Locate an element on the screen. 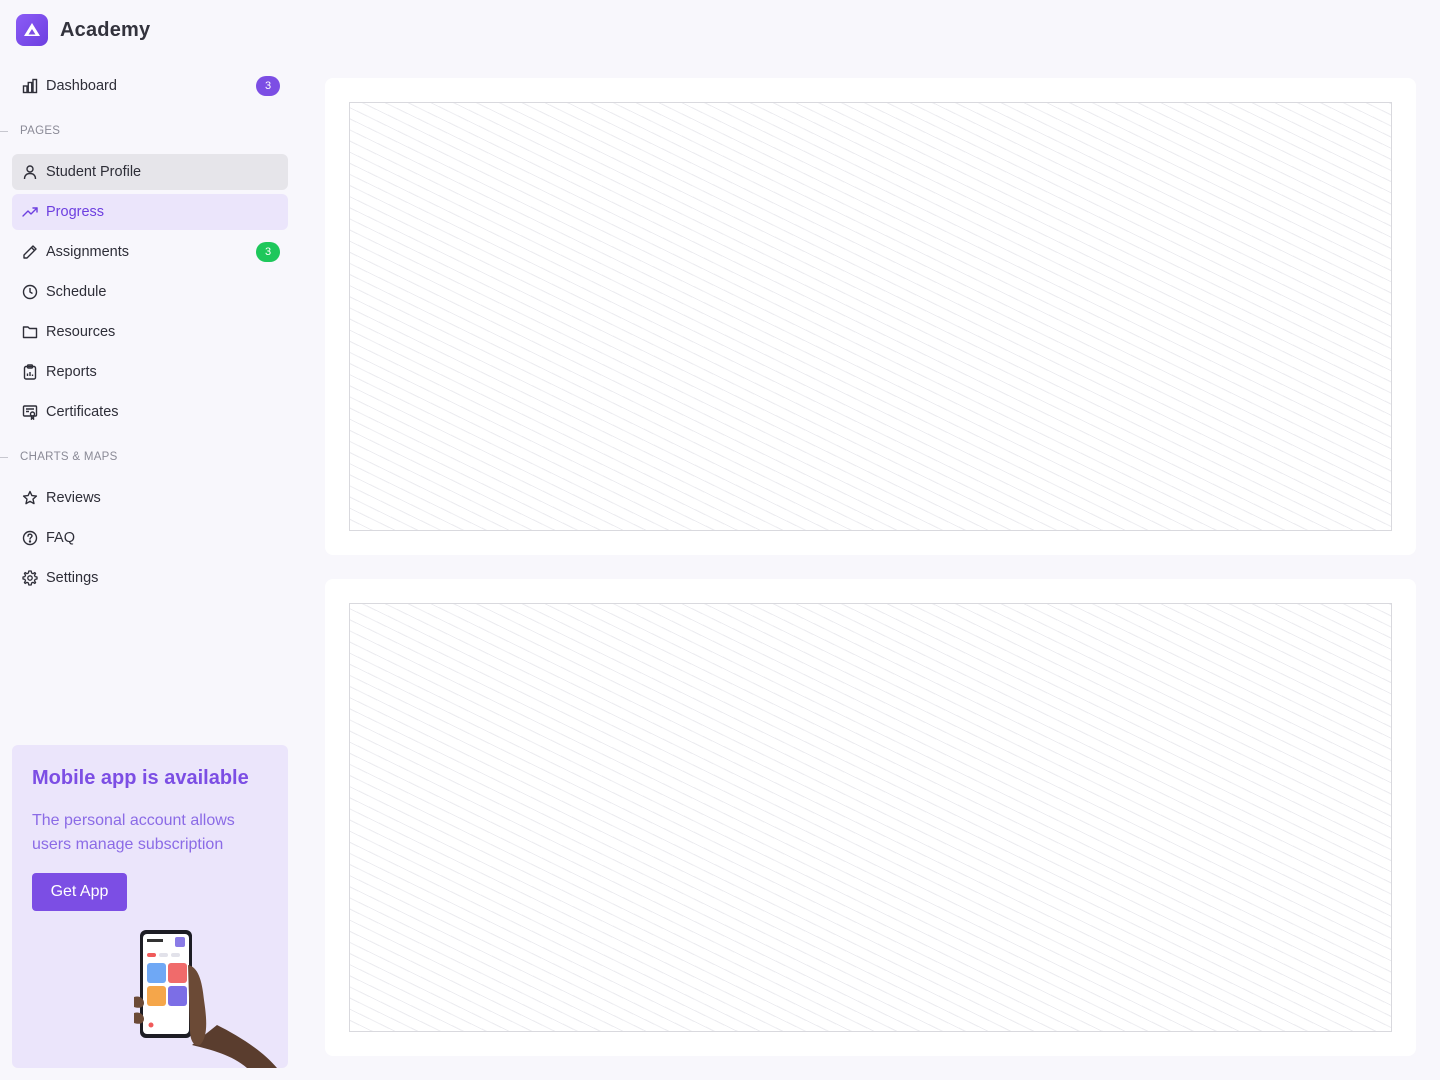  sidebar-item-label: Progress is located at coordinates (75, 212).